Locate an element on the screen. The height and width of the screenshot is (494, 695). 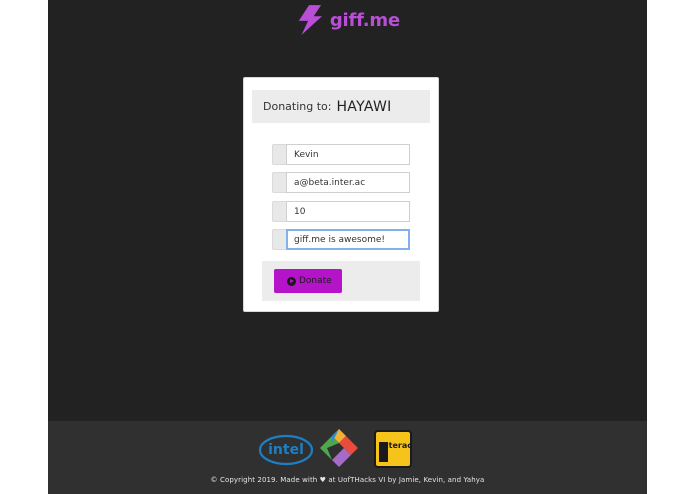
sponsor-logos: intel Interac is located at coordinates (338, 449).